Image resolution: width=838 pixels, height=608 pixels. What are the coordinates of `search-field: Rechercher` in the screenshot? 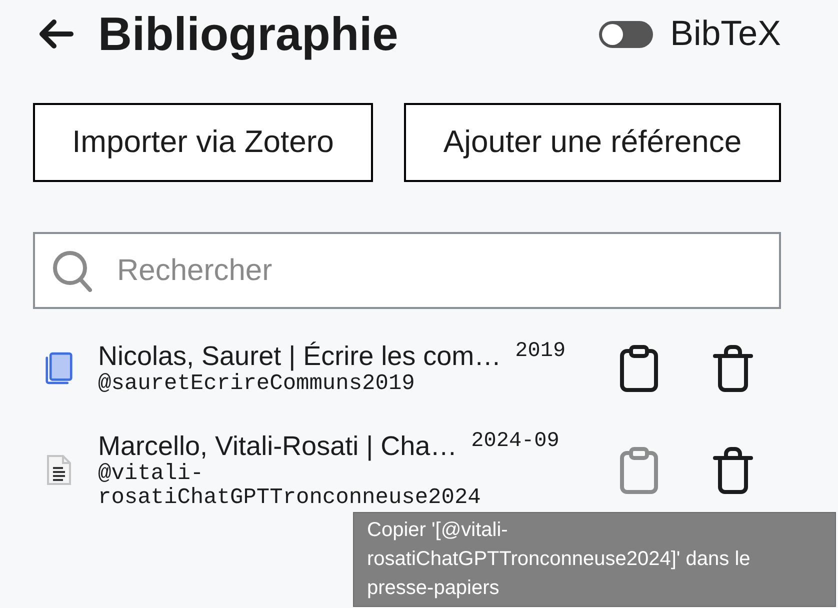 It's located at (407, 270).